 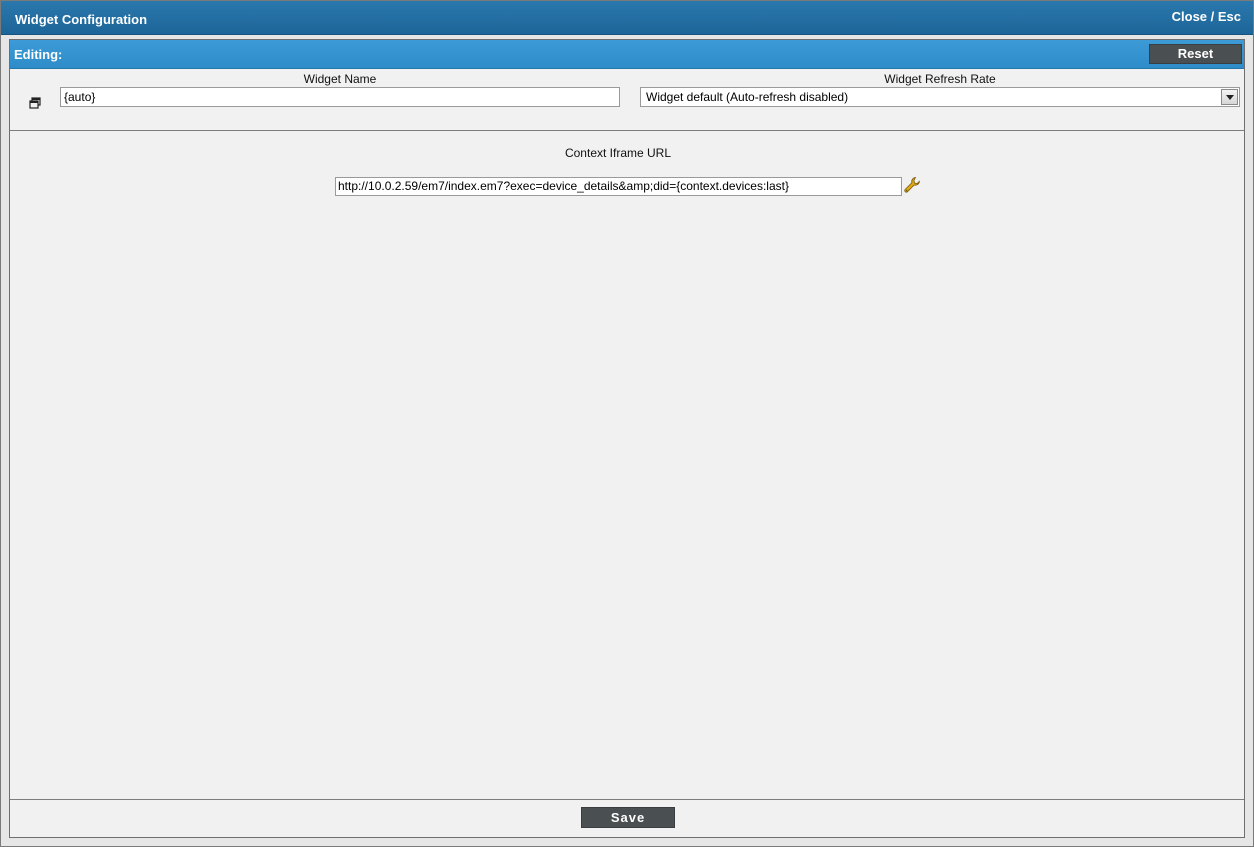 I want to click on refresh-rate-value: Widget default (Auto-refresh disabled), so click(x=747, y=97).